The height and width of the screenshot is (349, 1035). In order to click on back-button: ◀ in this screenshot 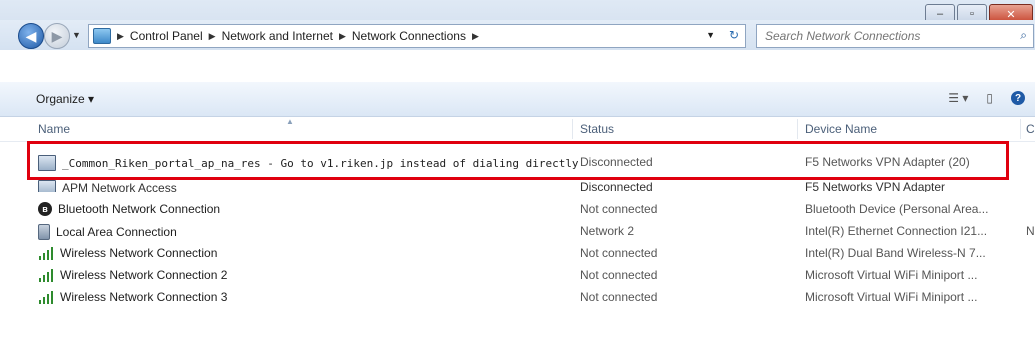, I will do `click(31, 36)`.